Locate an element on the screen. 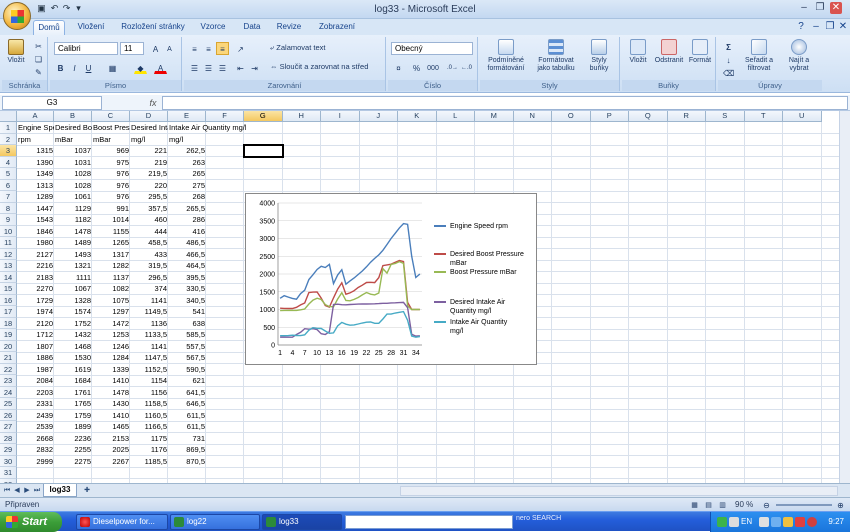 The width and height of the screenshot is (850, 532). column-header-g: G is located at coordinates (263, 116).